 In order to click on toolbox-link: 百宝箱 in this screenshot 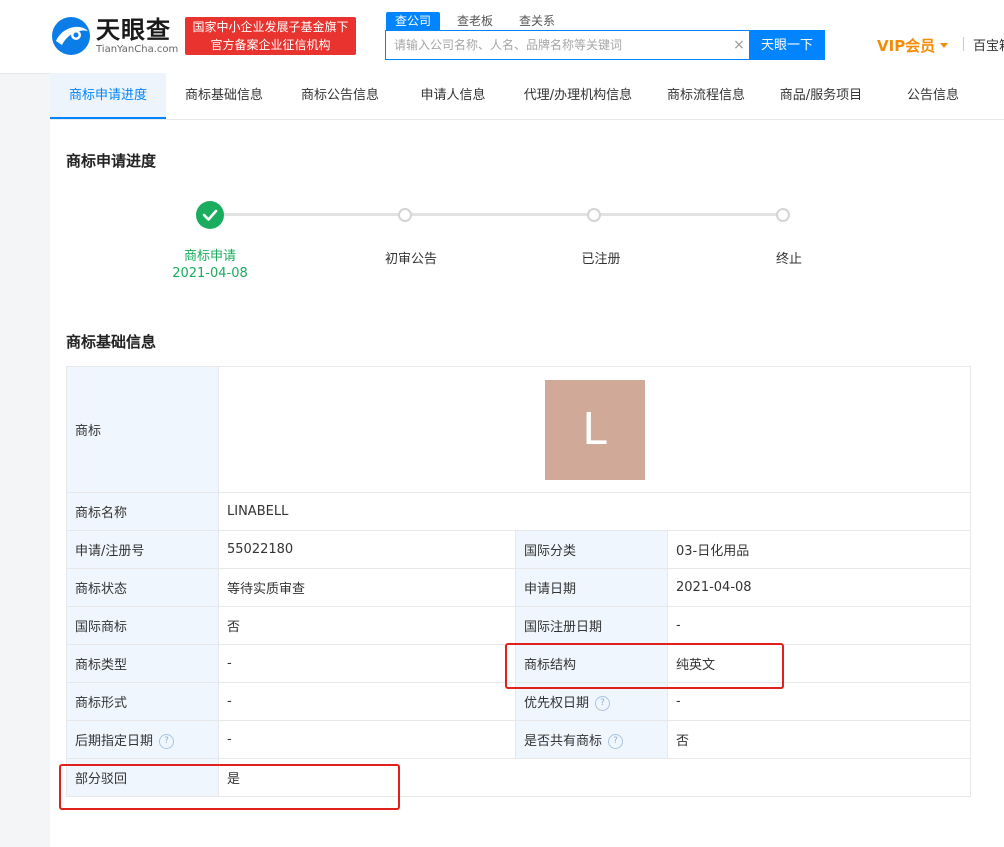, I will do `click(988, 44)`.